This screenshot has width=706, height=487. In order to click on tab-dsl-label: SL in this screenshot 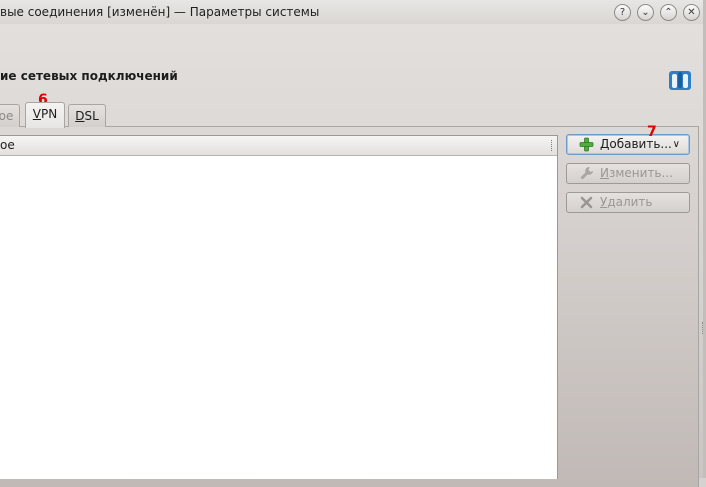, I will do `click(91, 116)`.